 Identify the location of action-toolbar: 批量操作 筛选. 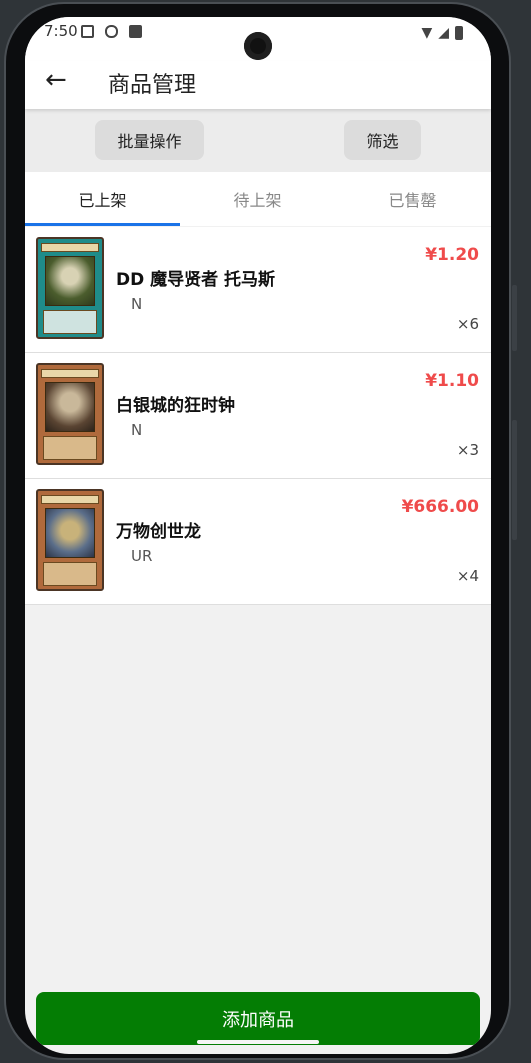
(258, 140).